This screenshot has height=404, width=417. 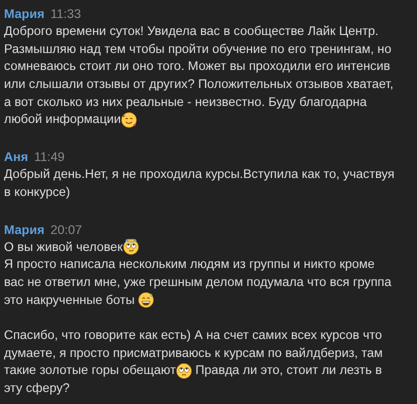 I want to click on message-text: Я просто написала нескольким людям из группы и никто кроме, so click(x=189, y=265).